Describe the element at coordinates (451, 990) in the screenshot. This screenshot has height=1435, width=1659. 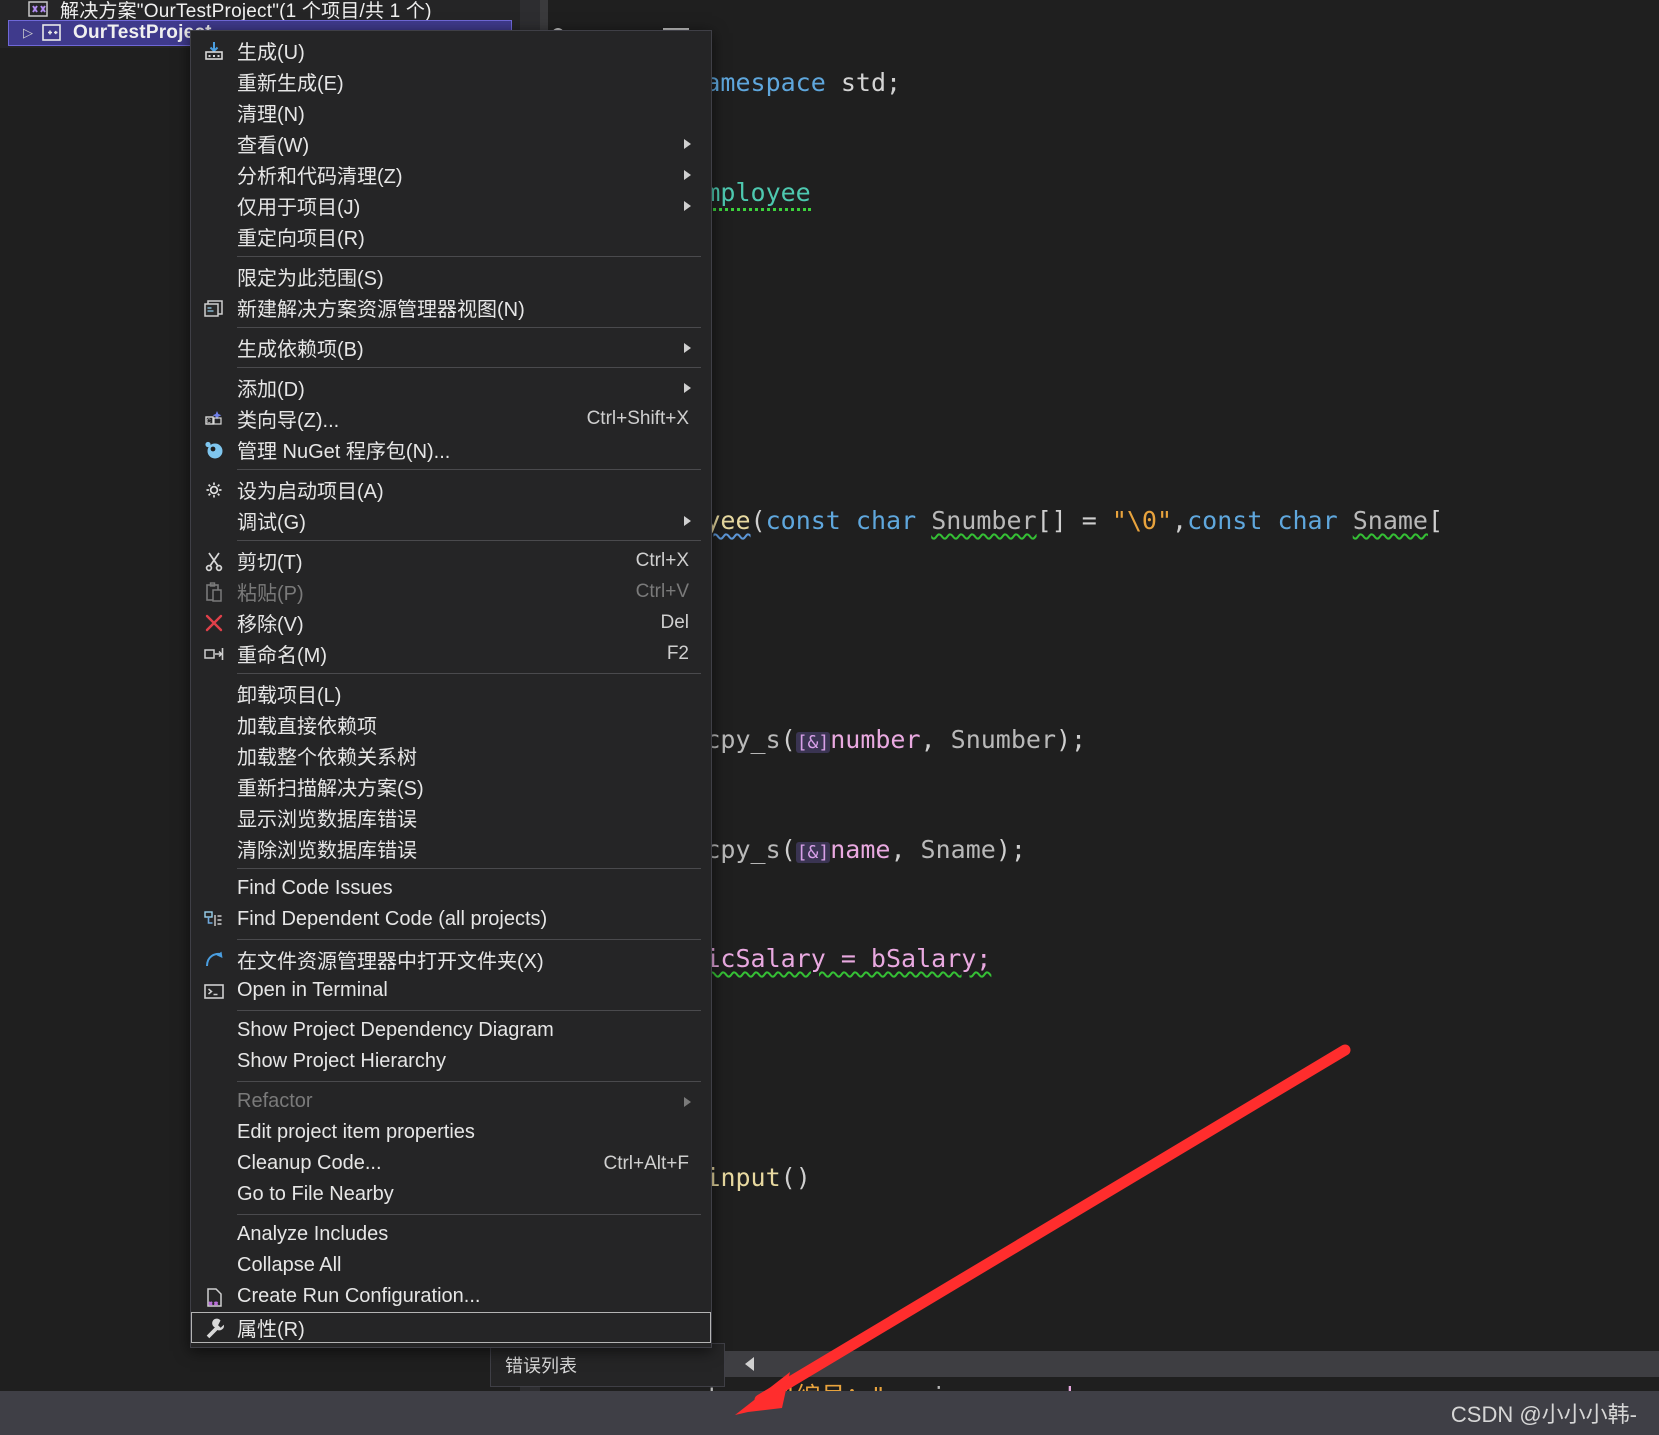
I see `menu-item: Open in Terminal` at that location.